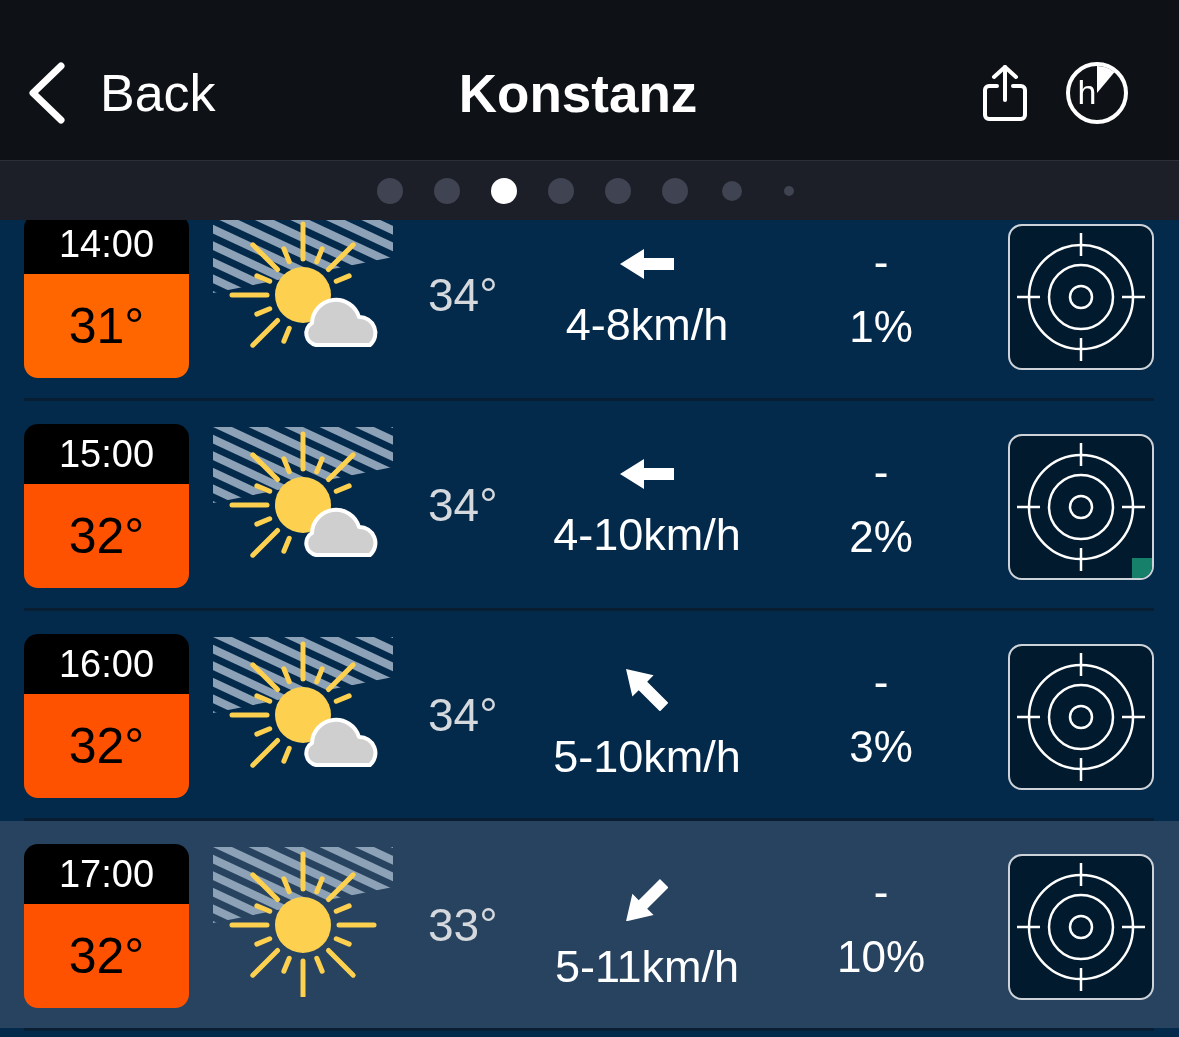 The image size is (1179, 1037). Describe the element at coordinates (106, 874) in the screenshot. I see `time-label: 17:00` at that location.